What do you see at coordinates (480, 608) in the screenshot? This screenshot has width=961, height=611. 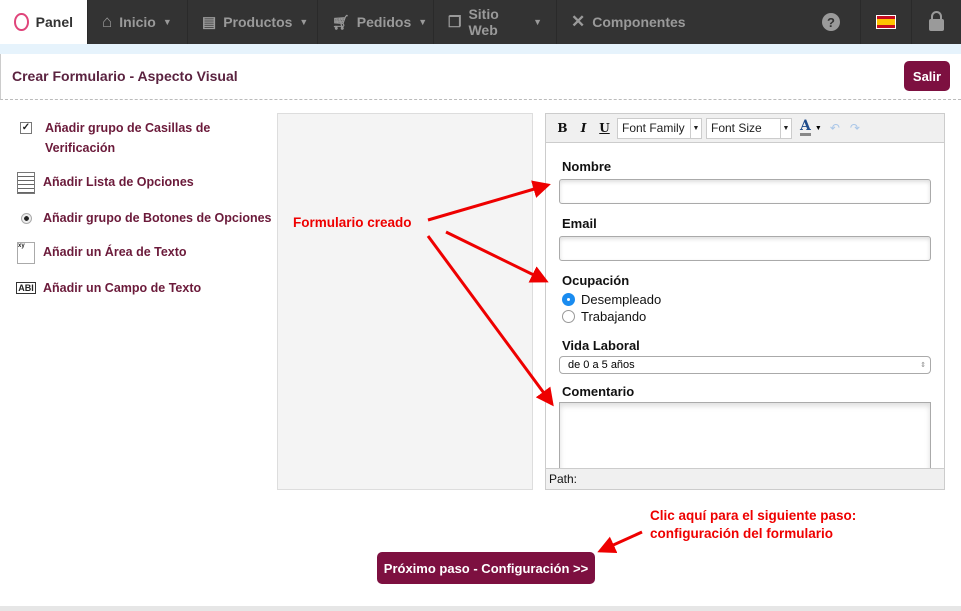 I see `footer-bar` at bounding box center [480, 608].